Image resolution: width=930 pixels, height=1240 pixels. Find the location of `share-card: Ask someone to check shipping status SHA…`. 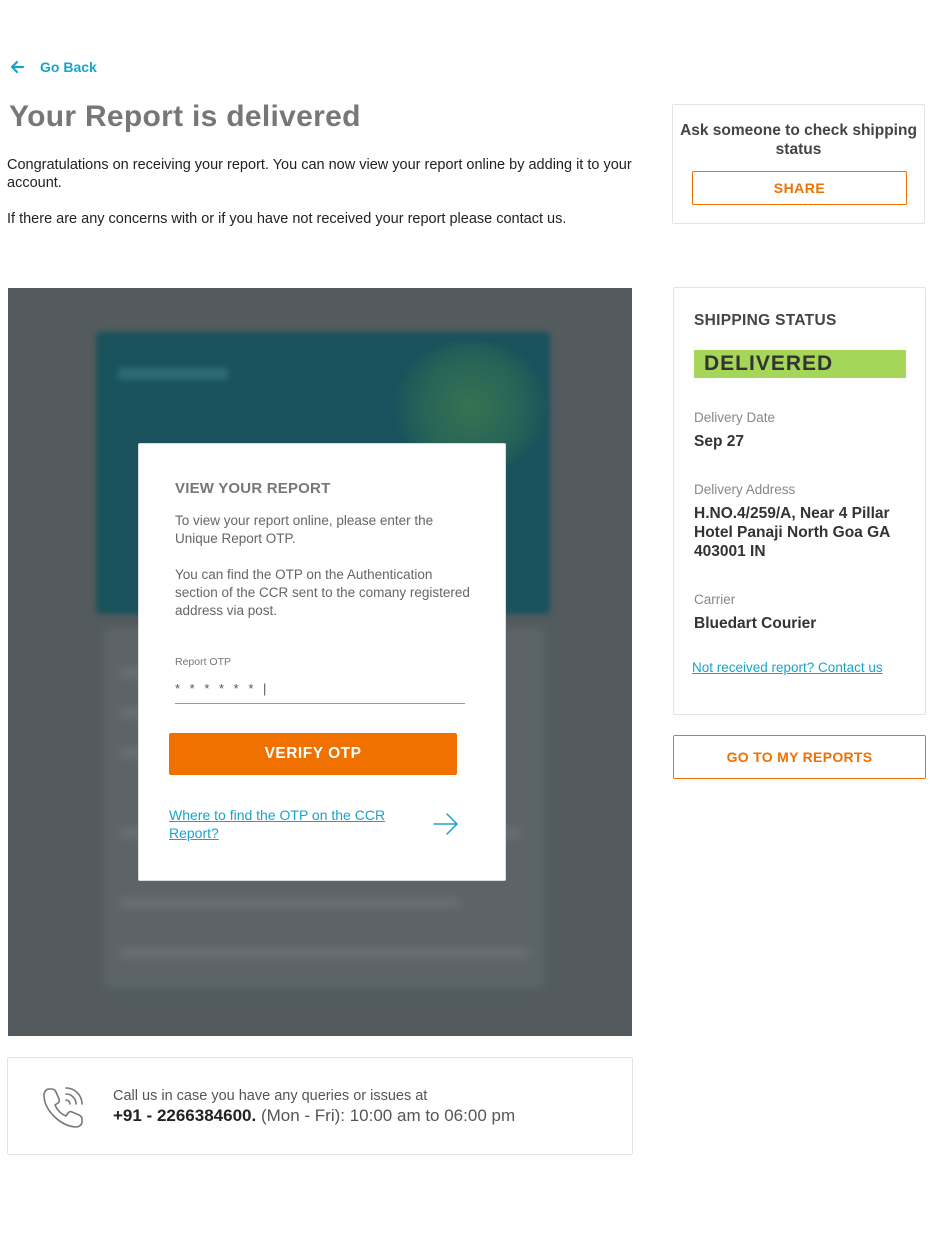

share-card: Ask someone to check shipping status SHA… is located at coordinates (798, 164).